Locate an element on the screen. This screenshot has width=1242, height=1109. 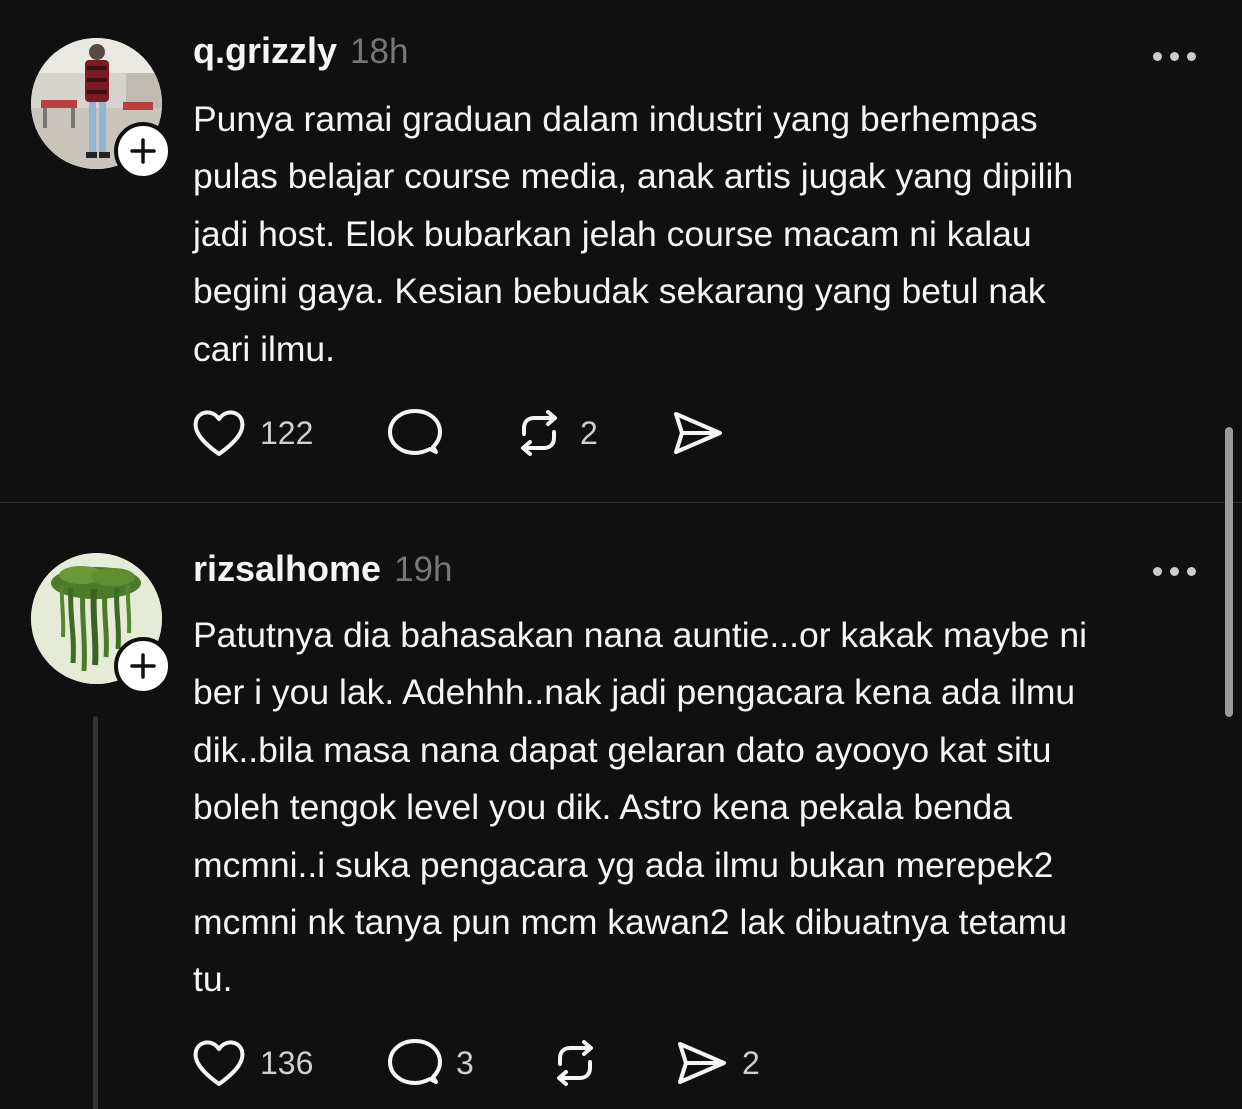
share-button is located at coordinates (703, 433).